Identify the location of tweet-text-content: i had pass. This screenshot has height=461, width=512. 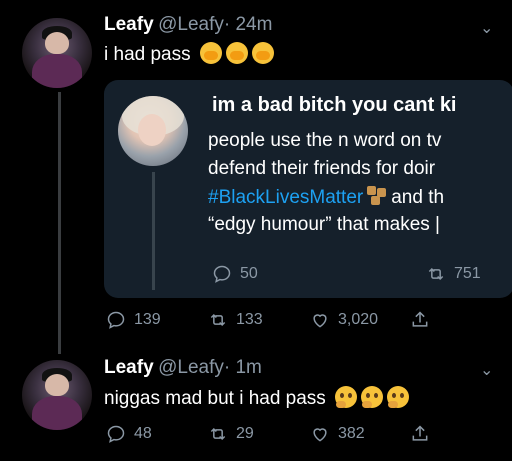
(147, 54).